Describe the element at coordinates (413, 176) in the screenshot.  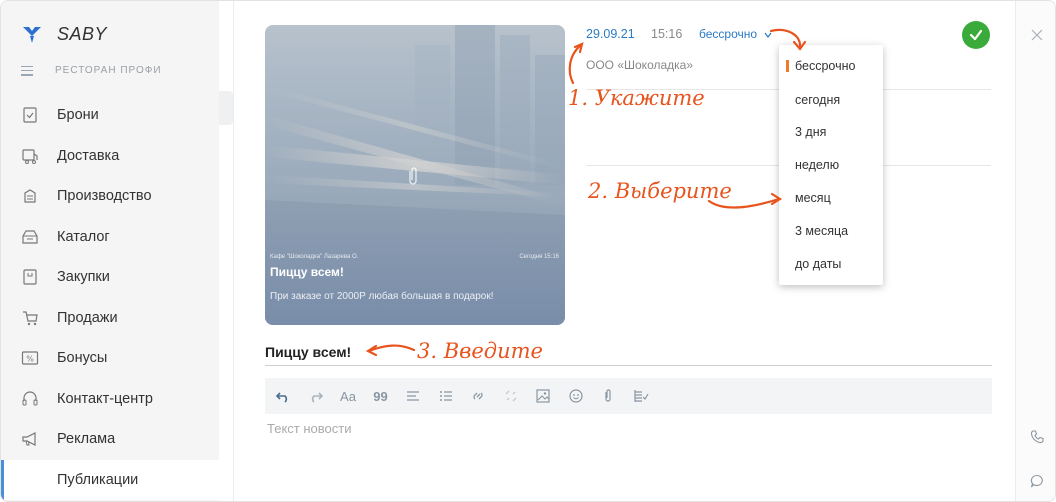
I see `paperclip-icon` at that location.